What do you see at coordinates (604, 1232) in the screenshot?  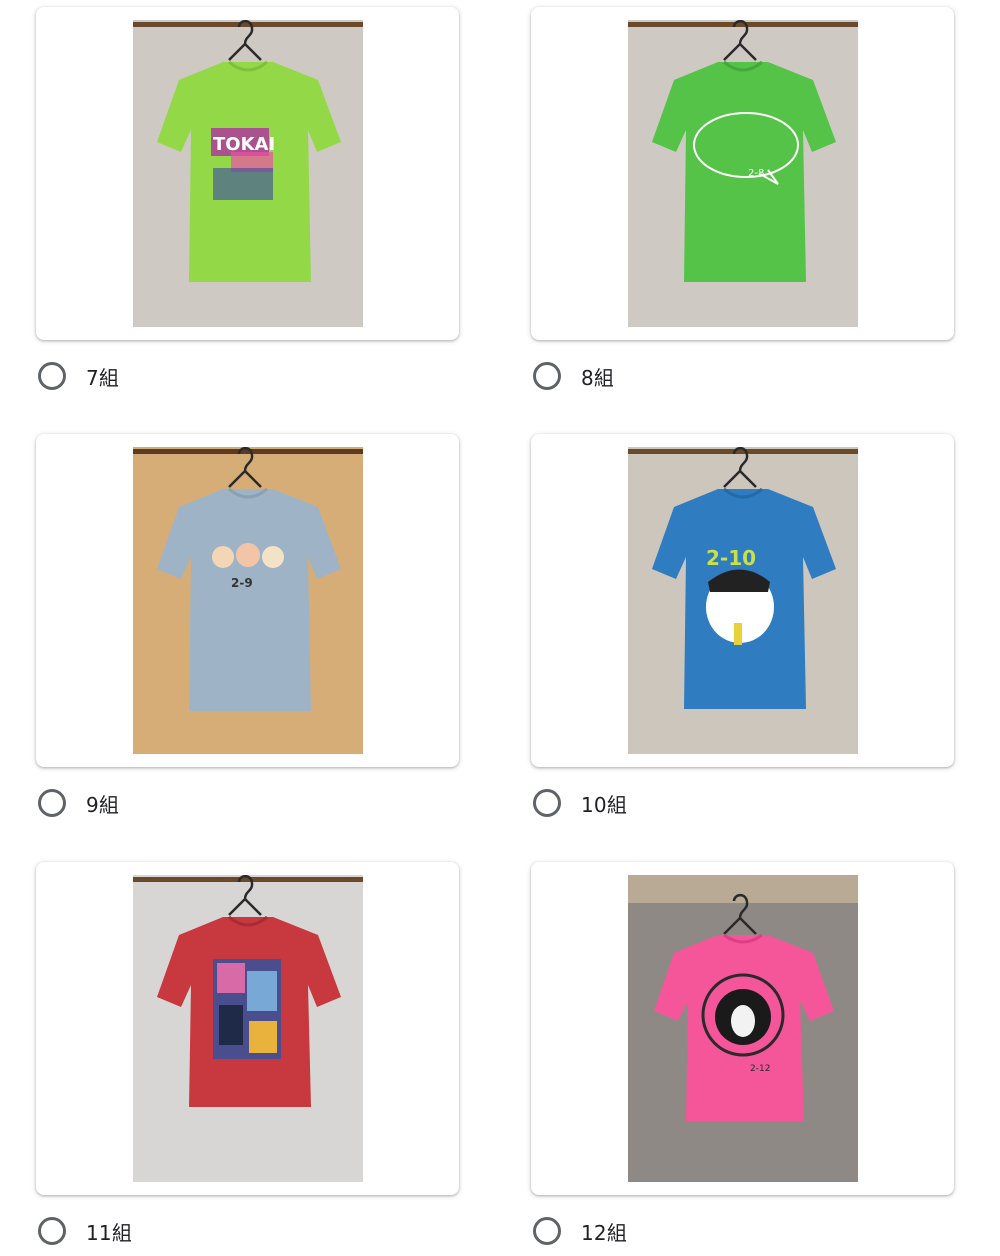 I see `option-label: 12組` at bounding box center [604, 1232].